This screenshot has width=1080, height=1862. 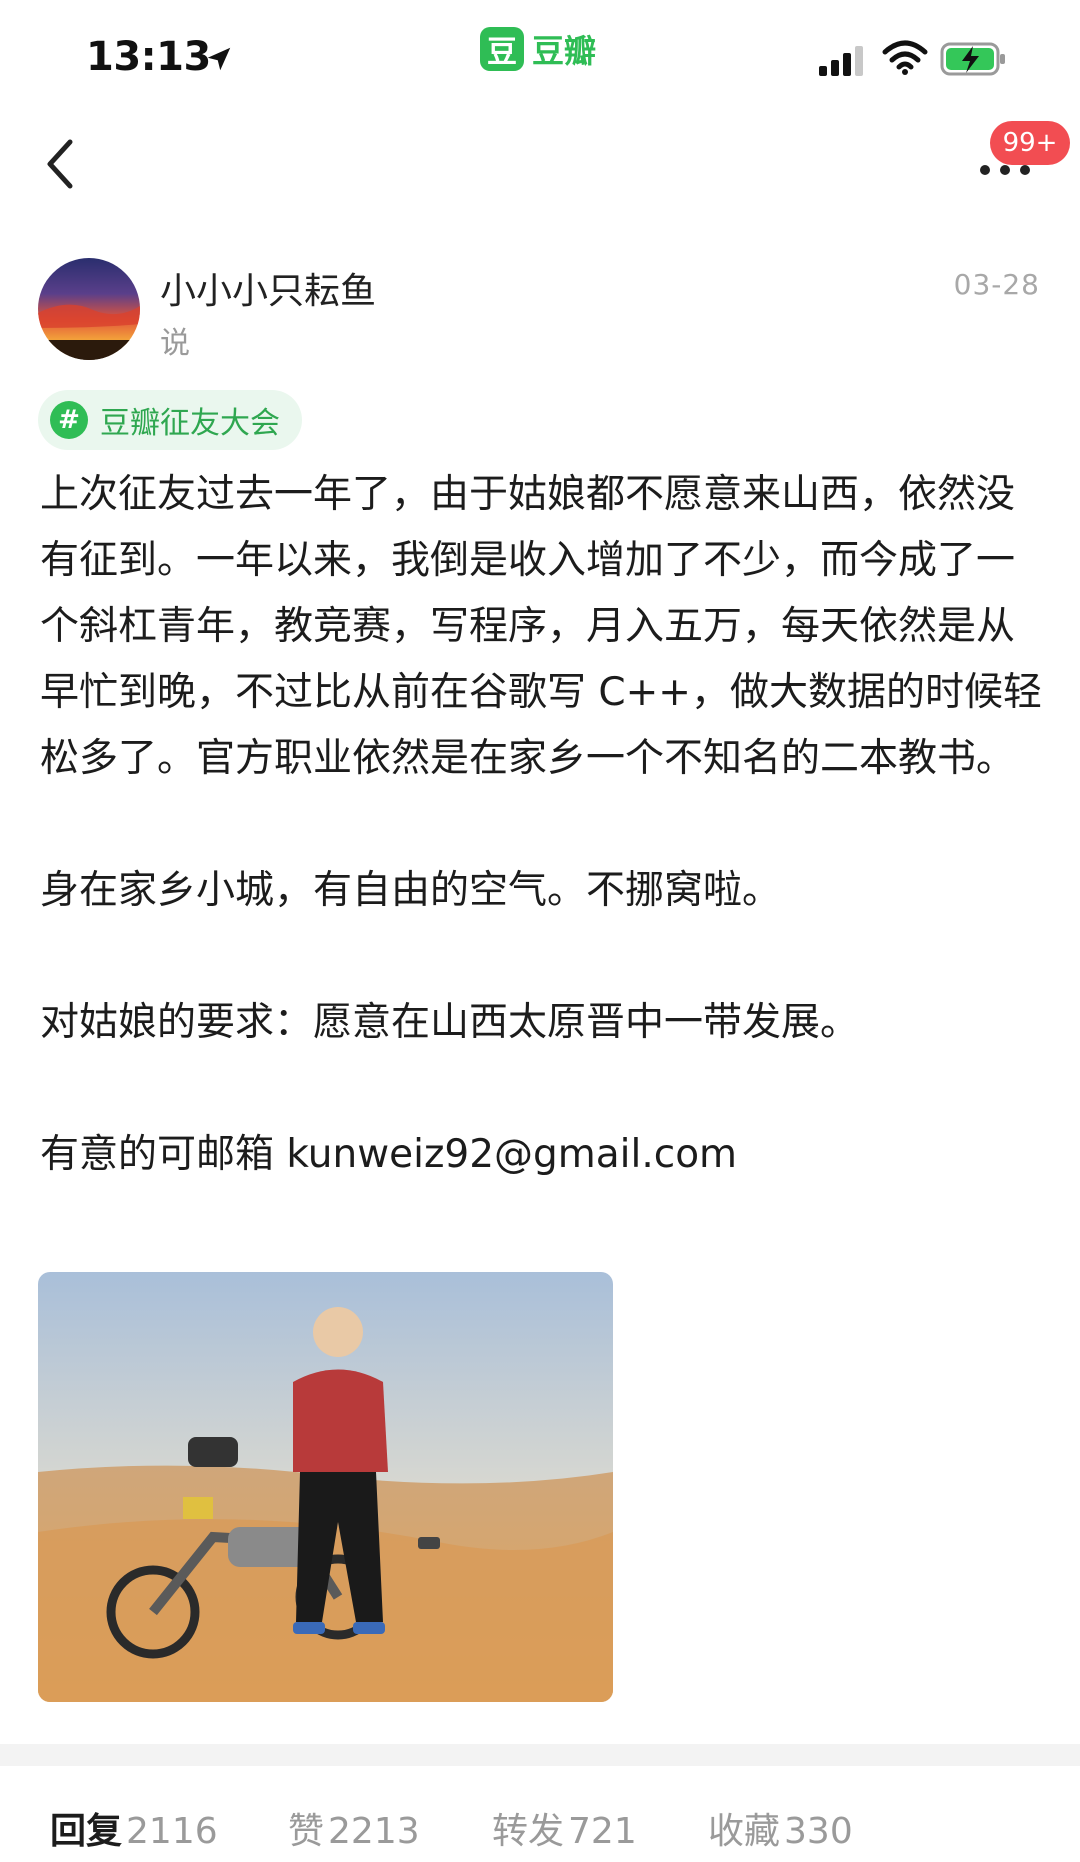 What do you see at coordinates (268, 288) in the screenshot?
I see `author-name: 小小小只耘鱼` at bounding box center [268, 288].